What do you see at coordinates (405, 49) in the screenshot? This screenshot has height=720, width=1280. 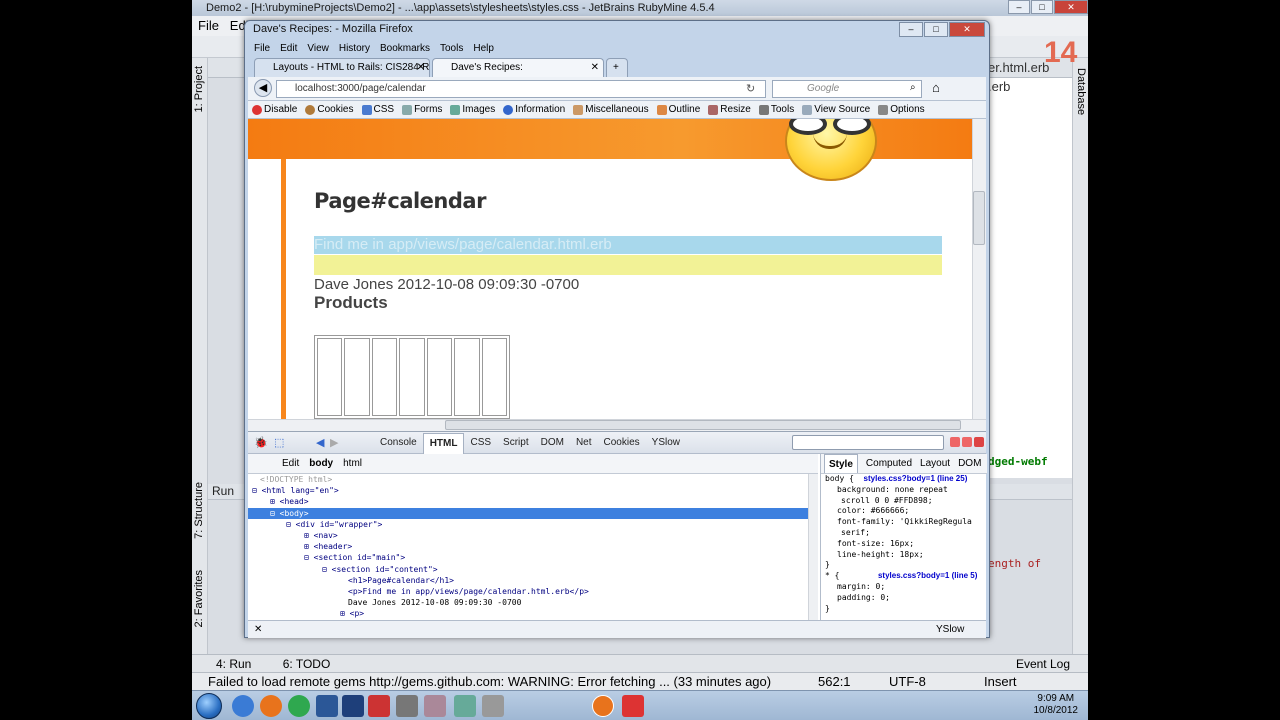 I see `menu-bookmarks: Bookmarks` at bounding box center [405, 49].